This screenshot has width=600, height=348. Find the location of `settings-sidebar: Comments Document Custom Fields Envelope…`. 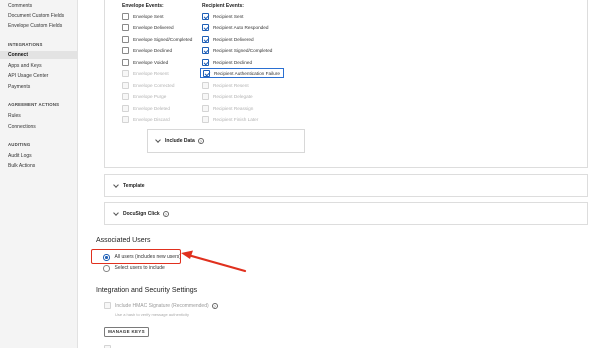

settings-sidebar: Comments Document Custom Fields Envelope… is located at coordinates (39, 174).